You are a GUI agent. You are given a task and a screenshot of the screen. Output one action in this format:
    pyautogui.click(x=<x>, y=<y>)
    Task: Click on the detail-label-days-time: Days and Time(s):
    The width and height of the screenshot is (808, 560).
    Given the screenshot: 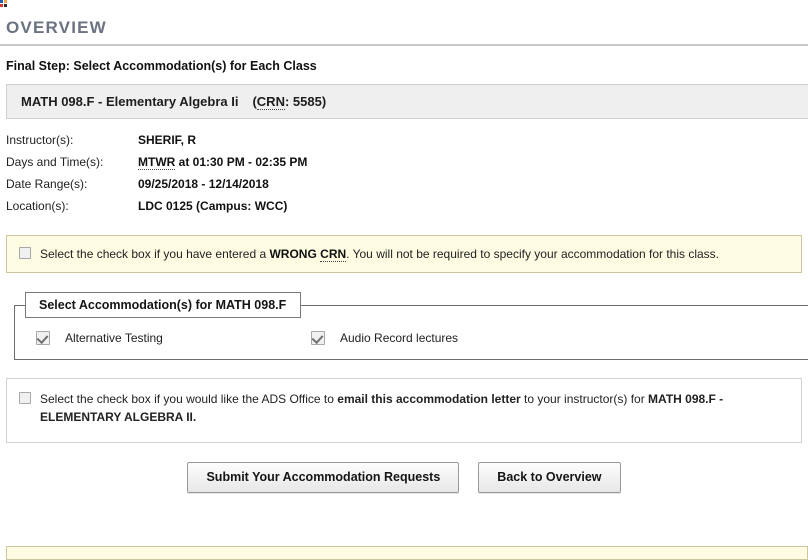 What is the action you would take?
    pyautogui.click(x=55, y=162)
    